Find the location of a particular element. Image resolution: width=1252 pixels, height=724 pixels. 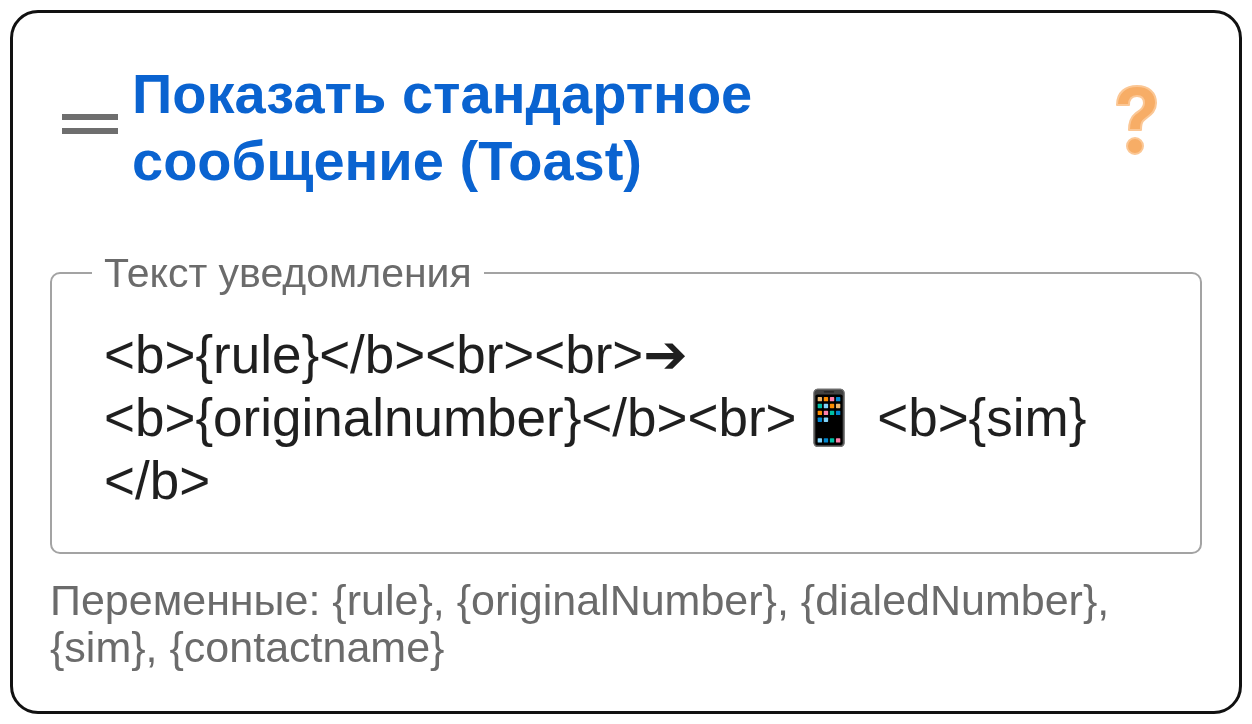

drag-handle-icon is located at coordinates (90, 124).